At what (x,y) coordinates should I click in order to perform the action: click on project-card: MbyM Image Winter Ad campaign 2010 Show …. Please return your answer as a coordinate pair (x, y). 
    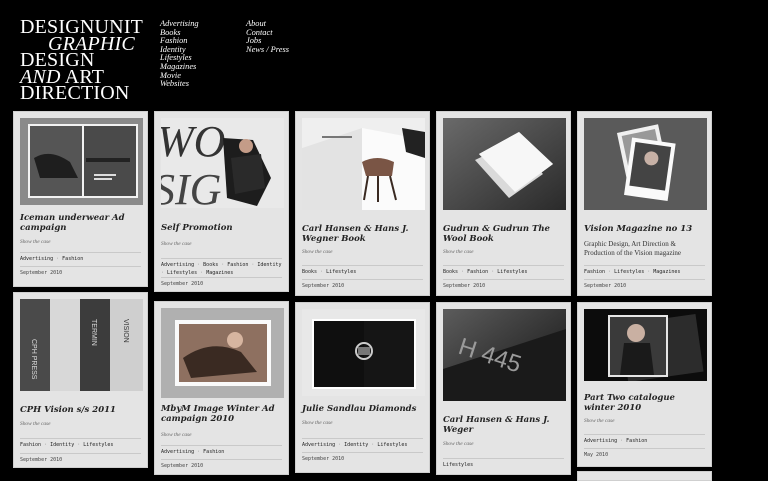
    Looking at the image, I should click on (221, 388).